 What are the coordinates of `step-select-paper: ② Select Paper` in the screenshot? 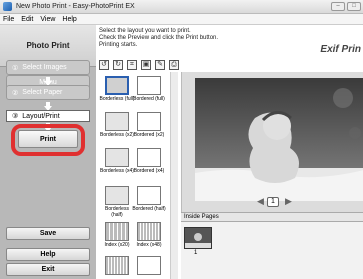 It's located at (48, 92).